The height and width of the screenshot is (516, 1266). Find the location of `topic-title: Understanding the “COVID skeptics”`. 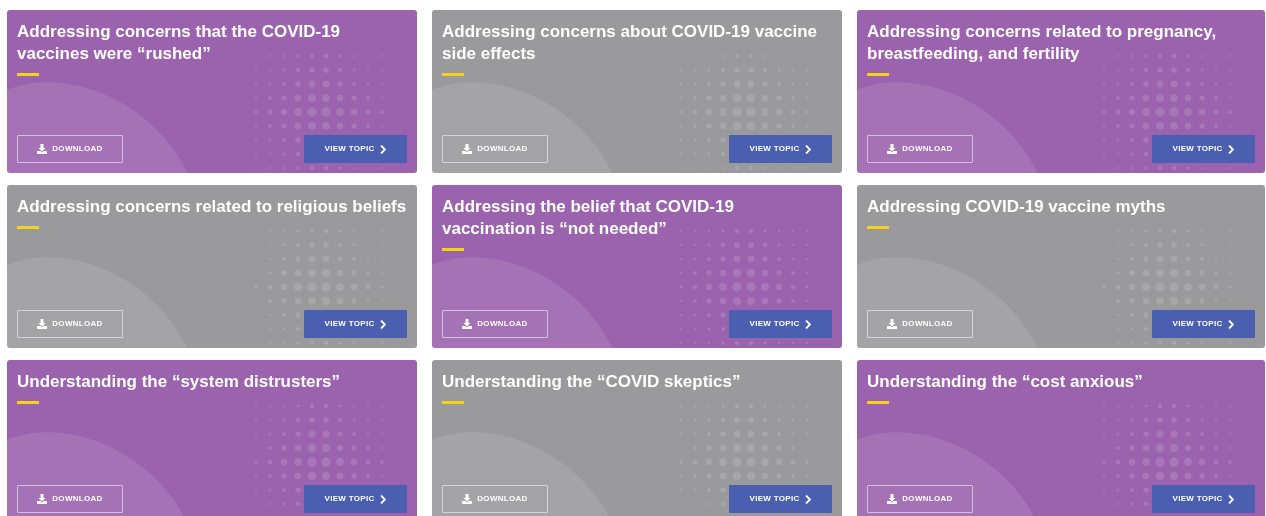

topic-title: Understanding the “COVID skeptics” is located at coordinates (592, 382).